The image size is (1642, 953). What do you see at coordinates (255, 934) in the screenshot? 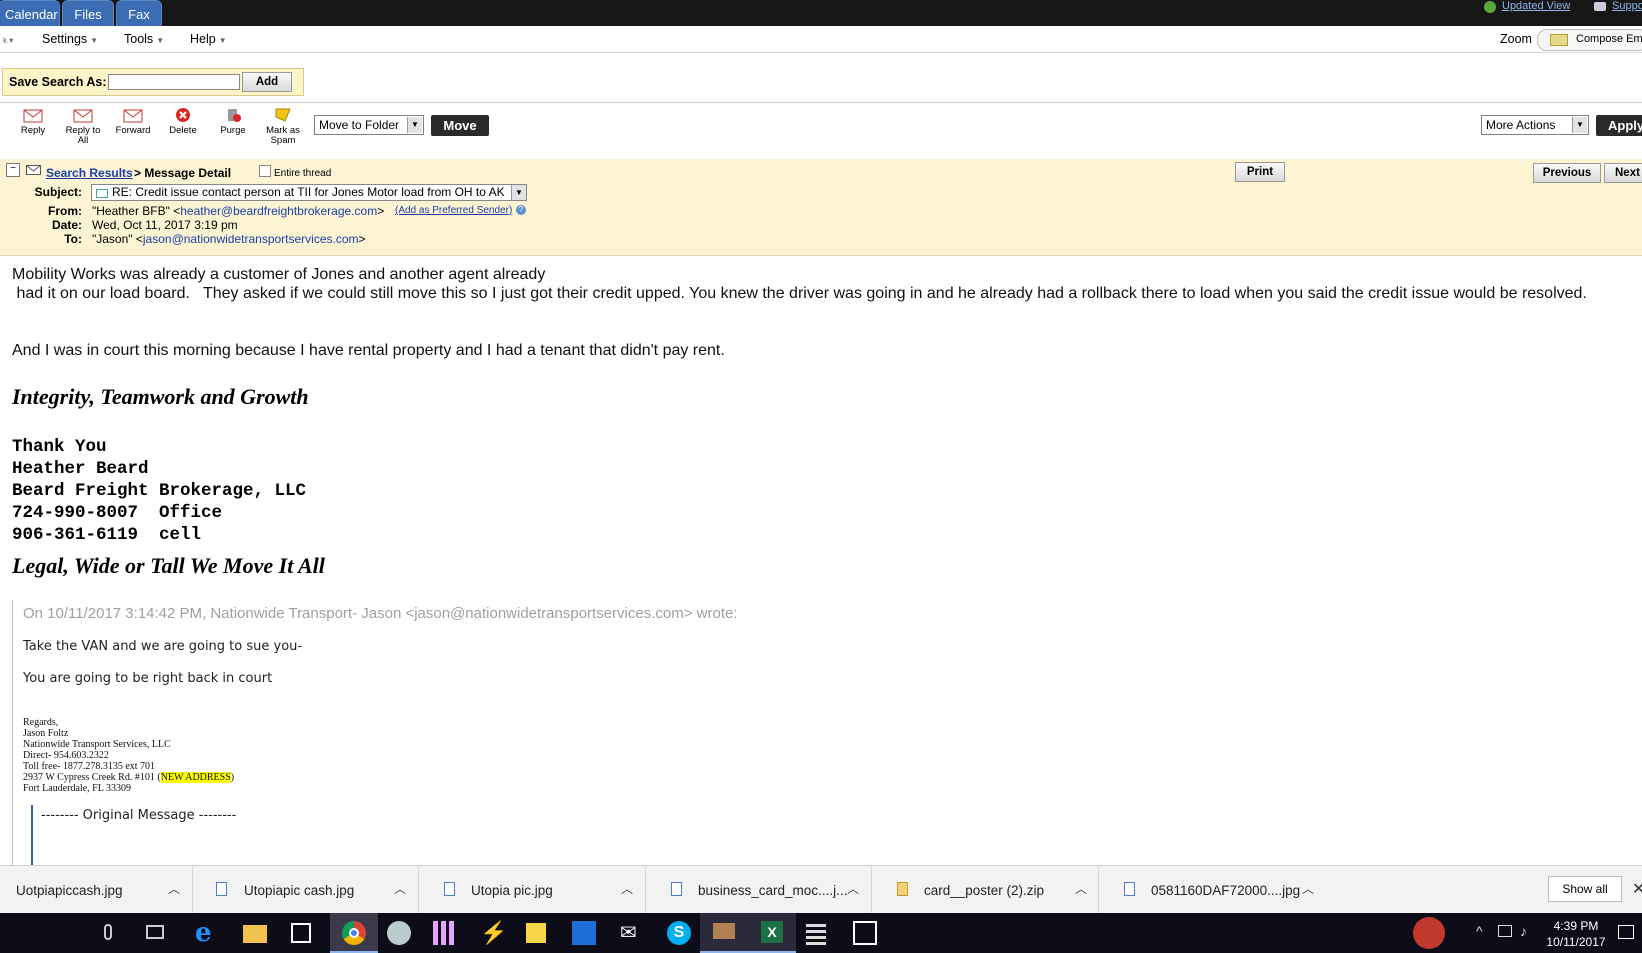
I see `file-explorer-icon` at bounding box center [255, 934].